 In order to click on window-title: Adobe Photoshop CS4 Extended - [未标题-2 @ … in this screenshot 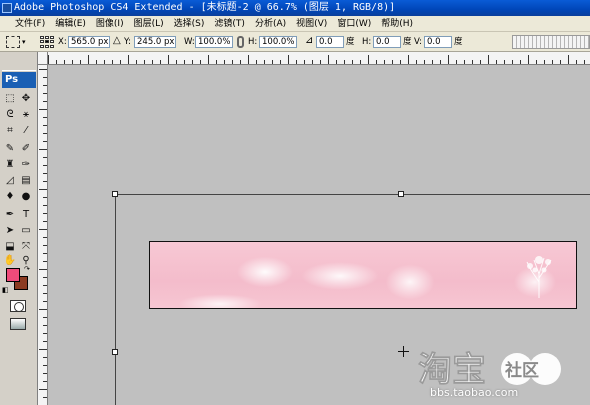, I will do `click(205, 7)`.